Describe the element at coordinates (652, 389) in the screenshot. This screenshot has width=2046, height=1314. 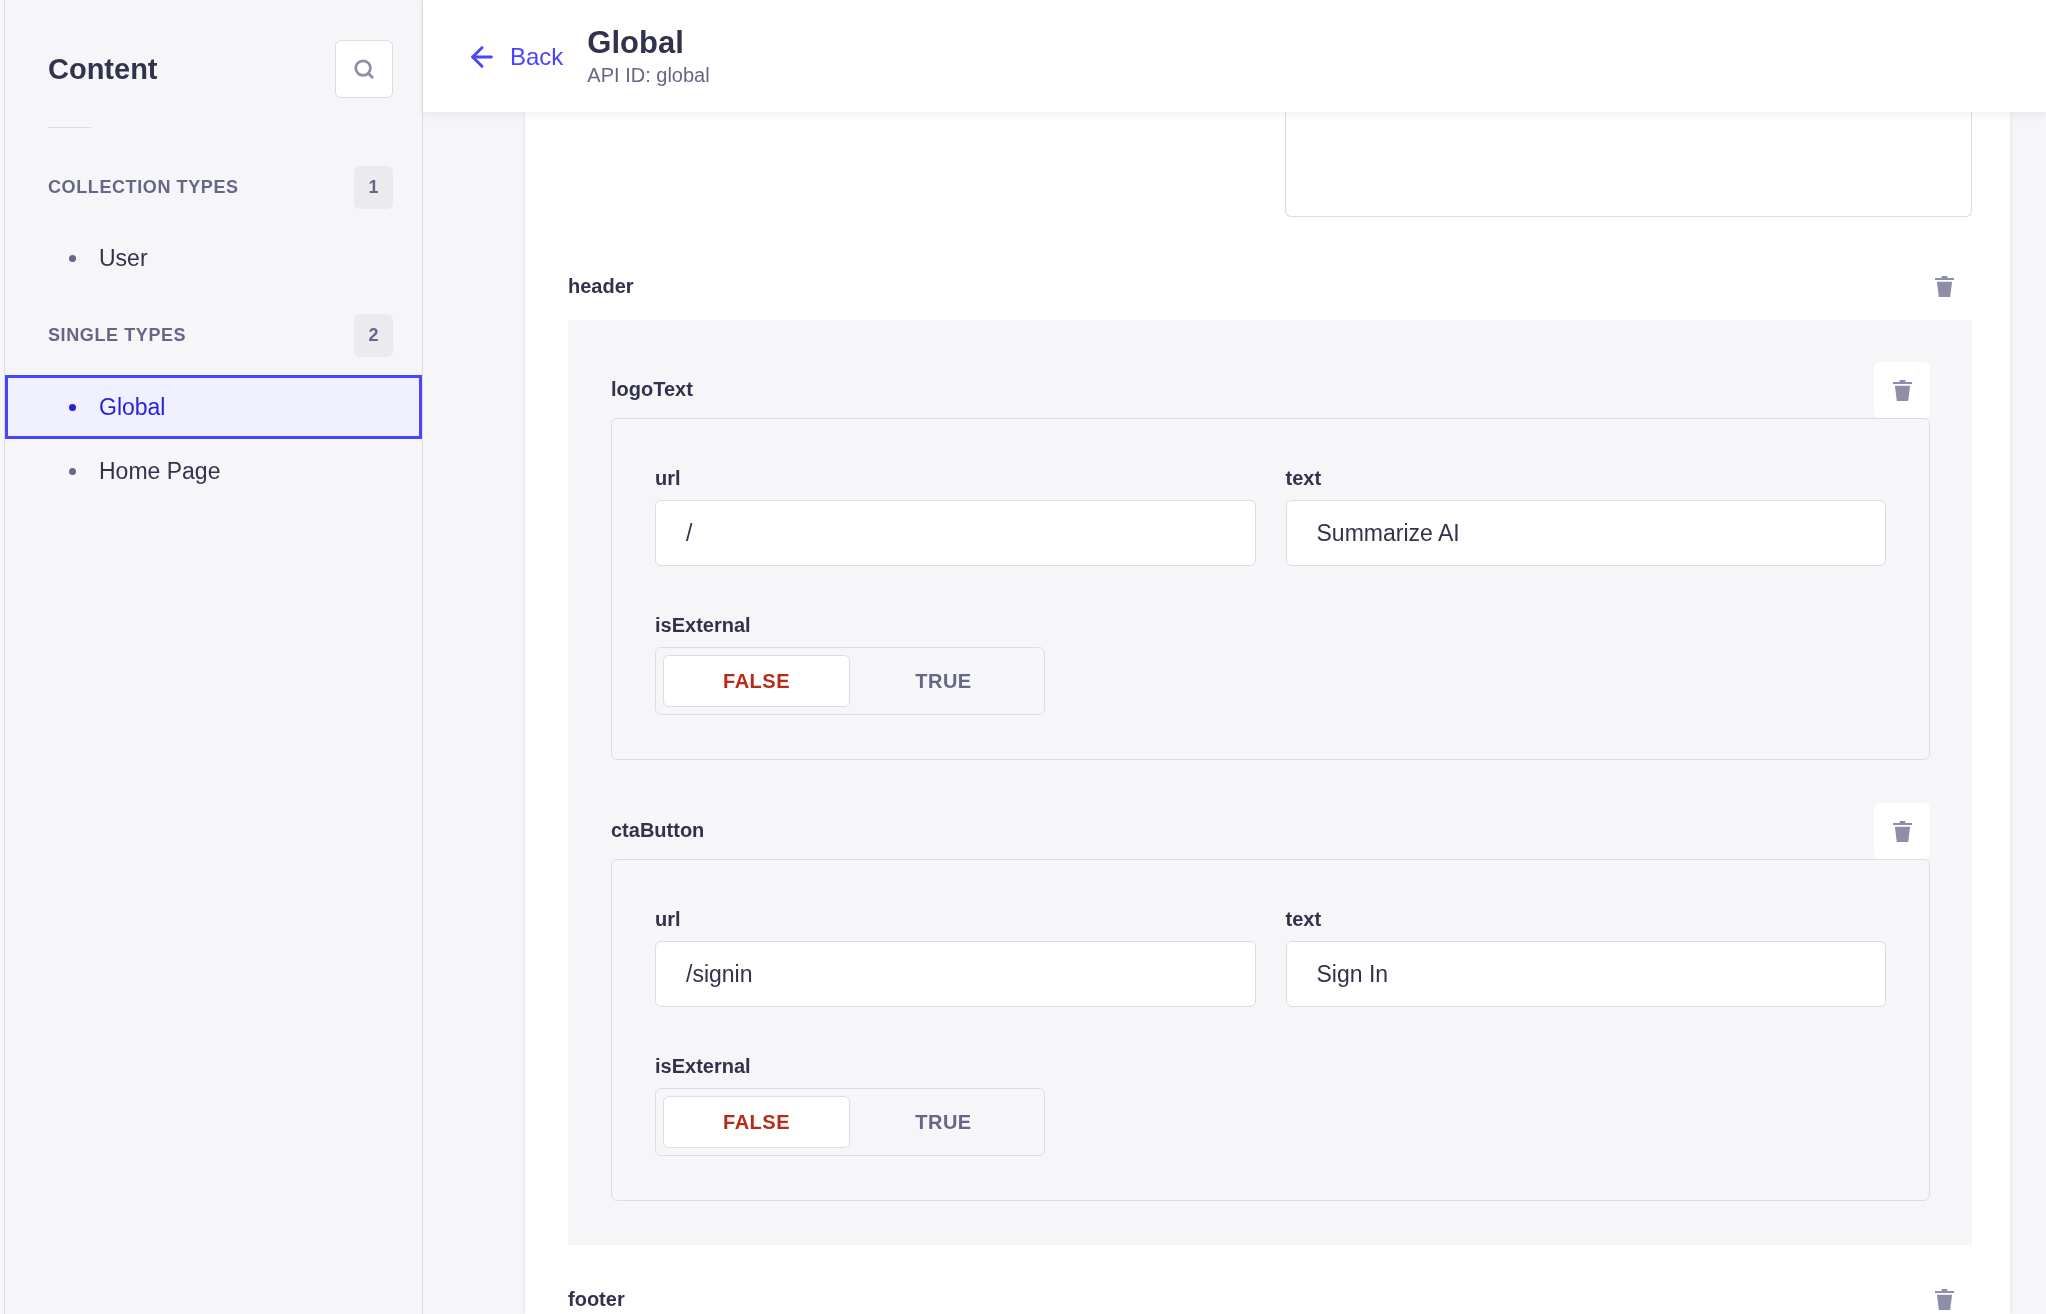
I see `group-label: logoText` at that location.